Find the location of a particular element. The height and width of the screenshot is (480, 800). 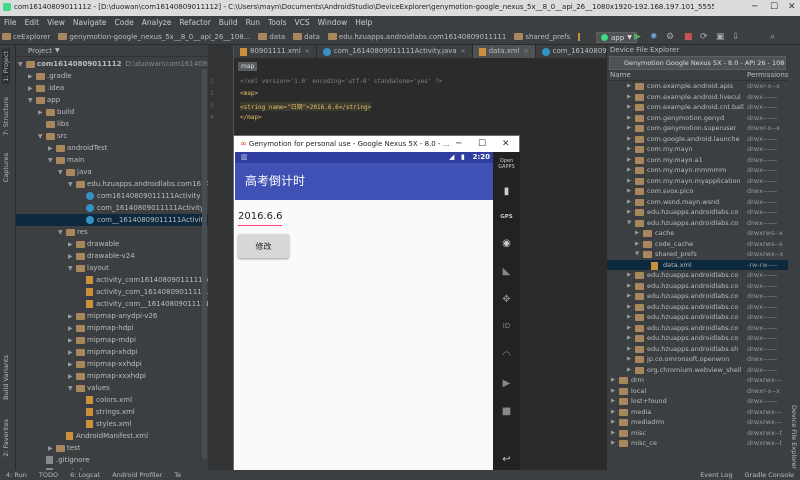

capture-widget-icon: ■ is located at coordinates (506, 411).